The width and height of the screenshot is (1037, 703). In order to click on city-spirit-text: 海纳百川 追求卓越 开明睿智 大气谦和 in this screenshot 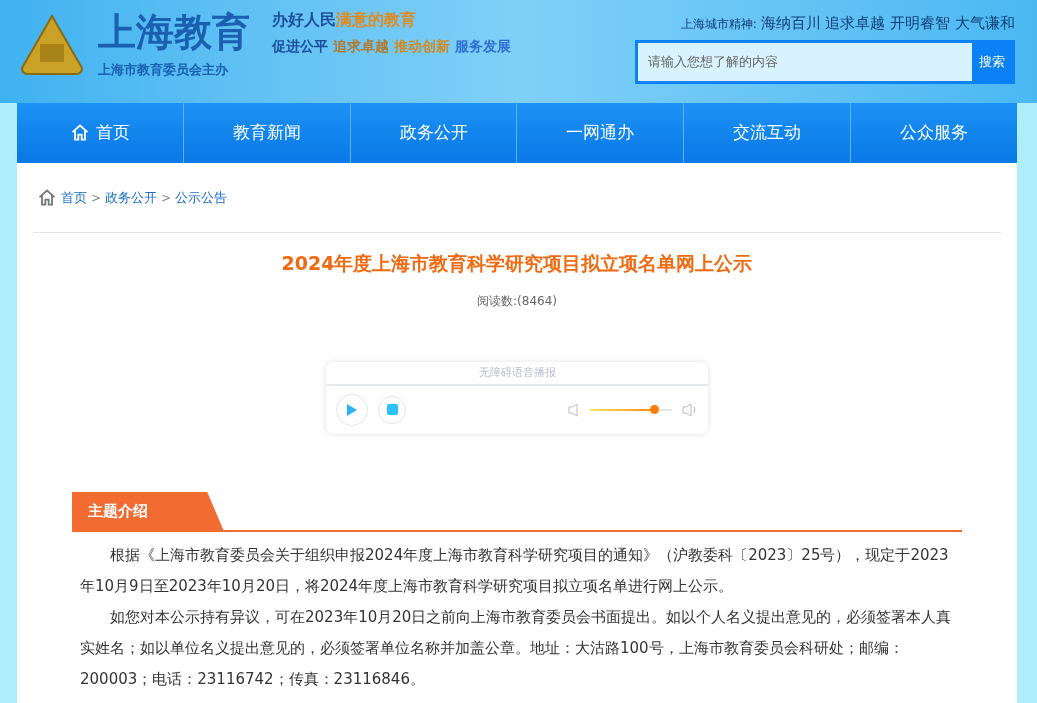, I will do `click(887, 23)`.